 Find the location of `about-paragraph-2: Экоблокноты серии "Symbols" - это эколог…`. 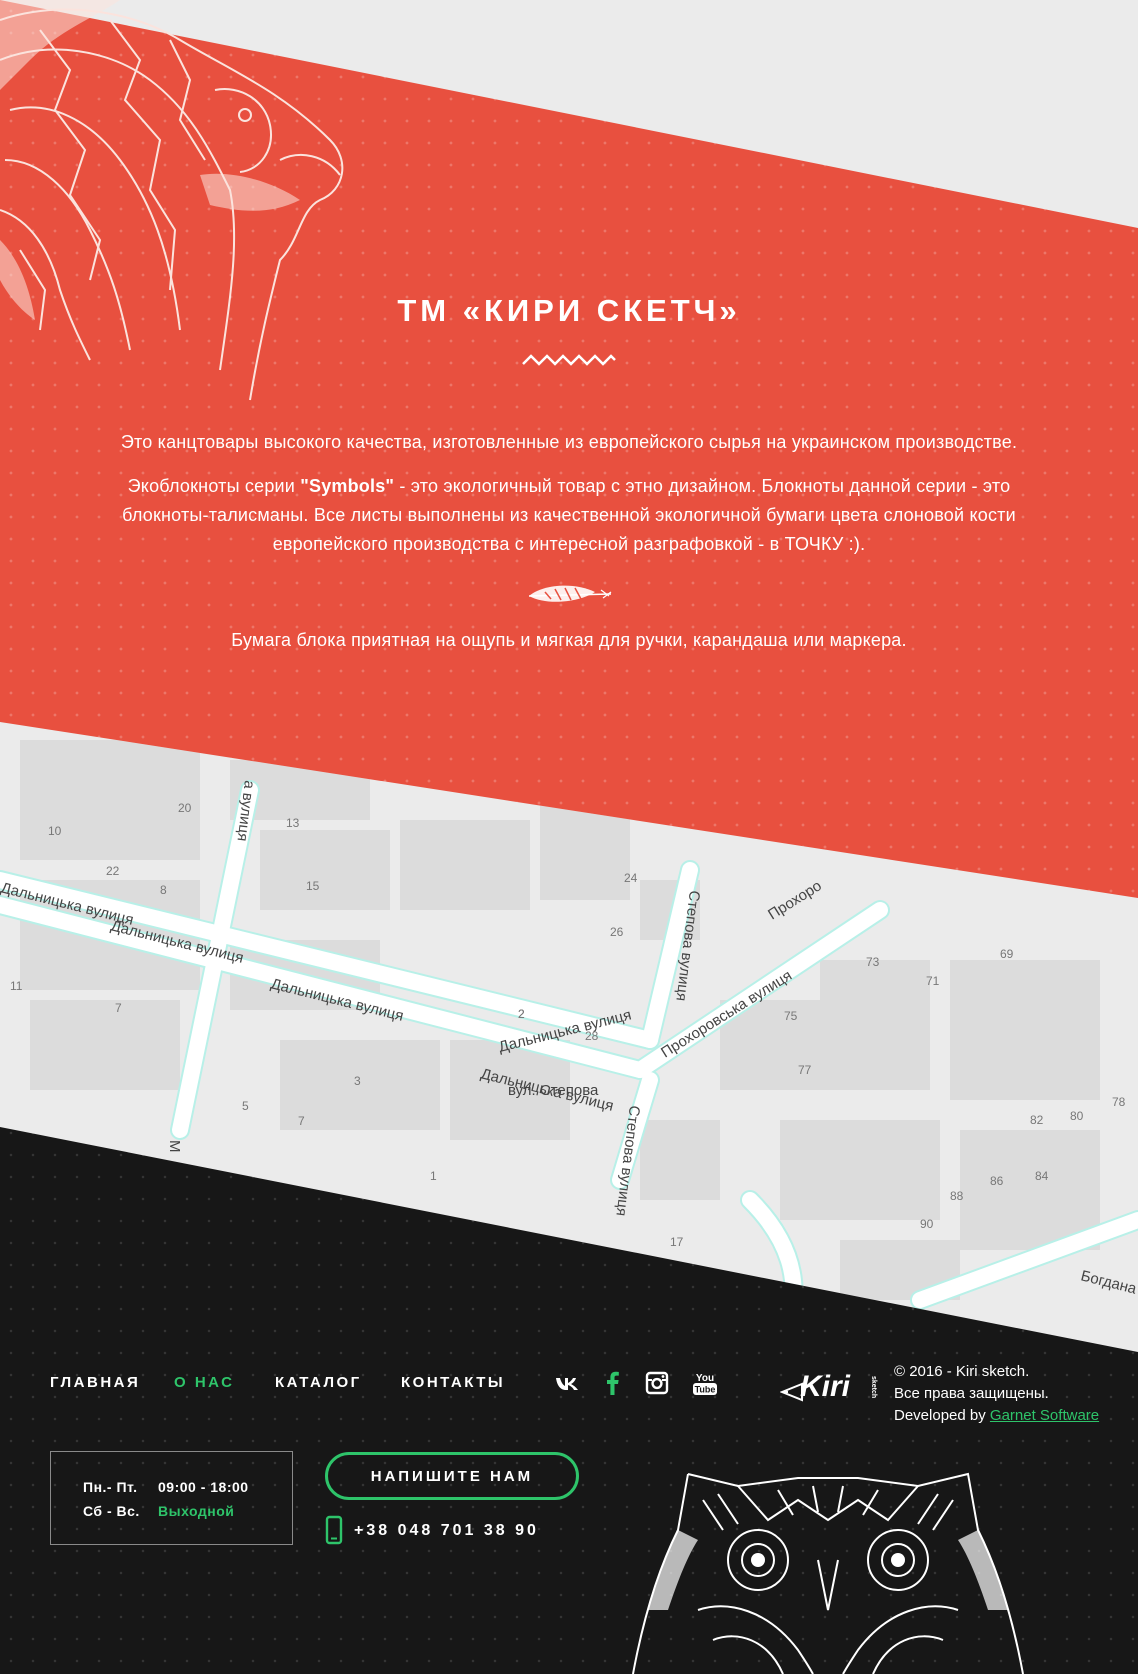

about-paragraph-2: Экоблокноты серии "Symbols" - это эколог… is located at coordinates (569, 515).